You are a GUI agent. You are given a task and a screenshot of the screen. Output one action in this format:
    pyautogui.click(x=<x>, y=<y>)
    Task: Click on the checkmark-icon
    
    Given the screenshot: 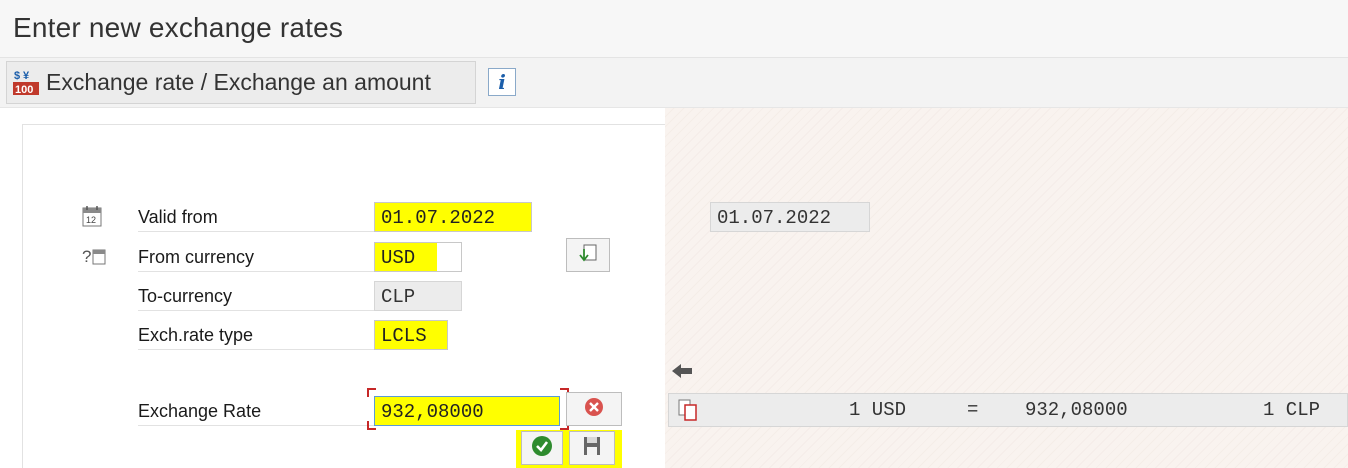 What is the action you would take?
    pyautogui.click(x=542, y=448)
    